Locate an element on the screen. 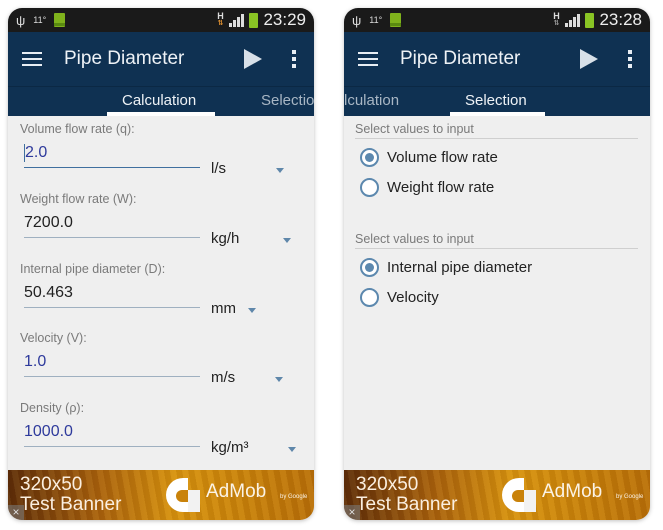 Image resolution: width=663 pixels, height=530 pixels. tab-bar: lculation Selection is located at coordinates (497, 101).